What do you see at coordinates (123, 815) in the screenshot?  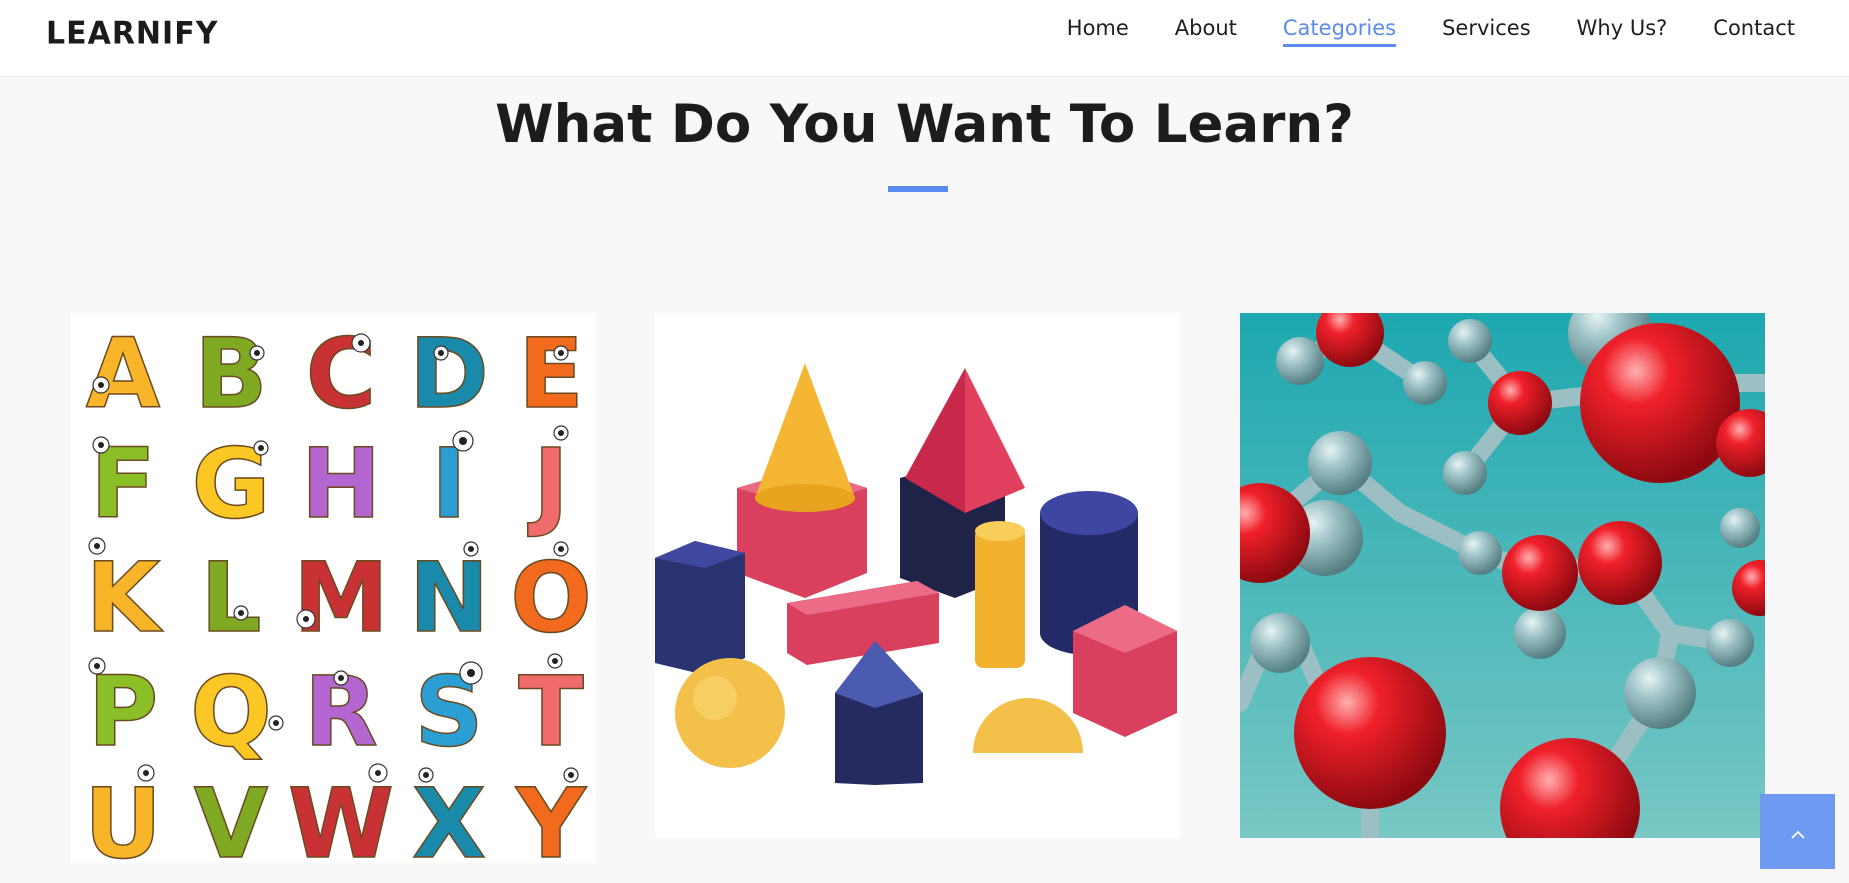 I see `svg-text: U` at bounding box center [123, 815].